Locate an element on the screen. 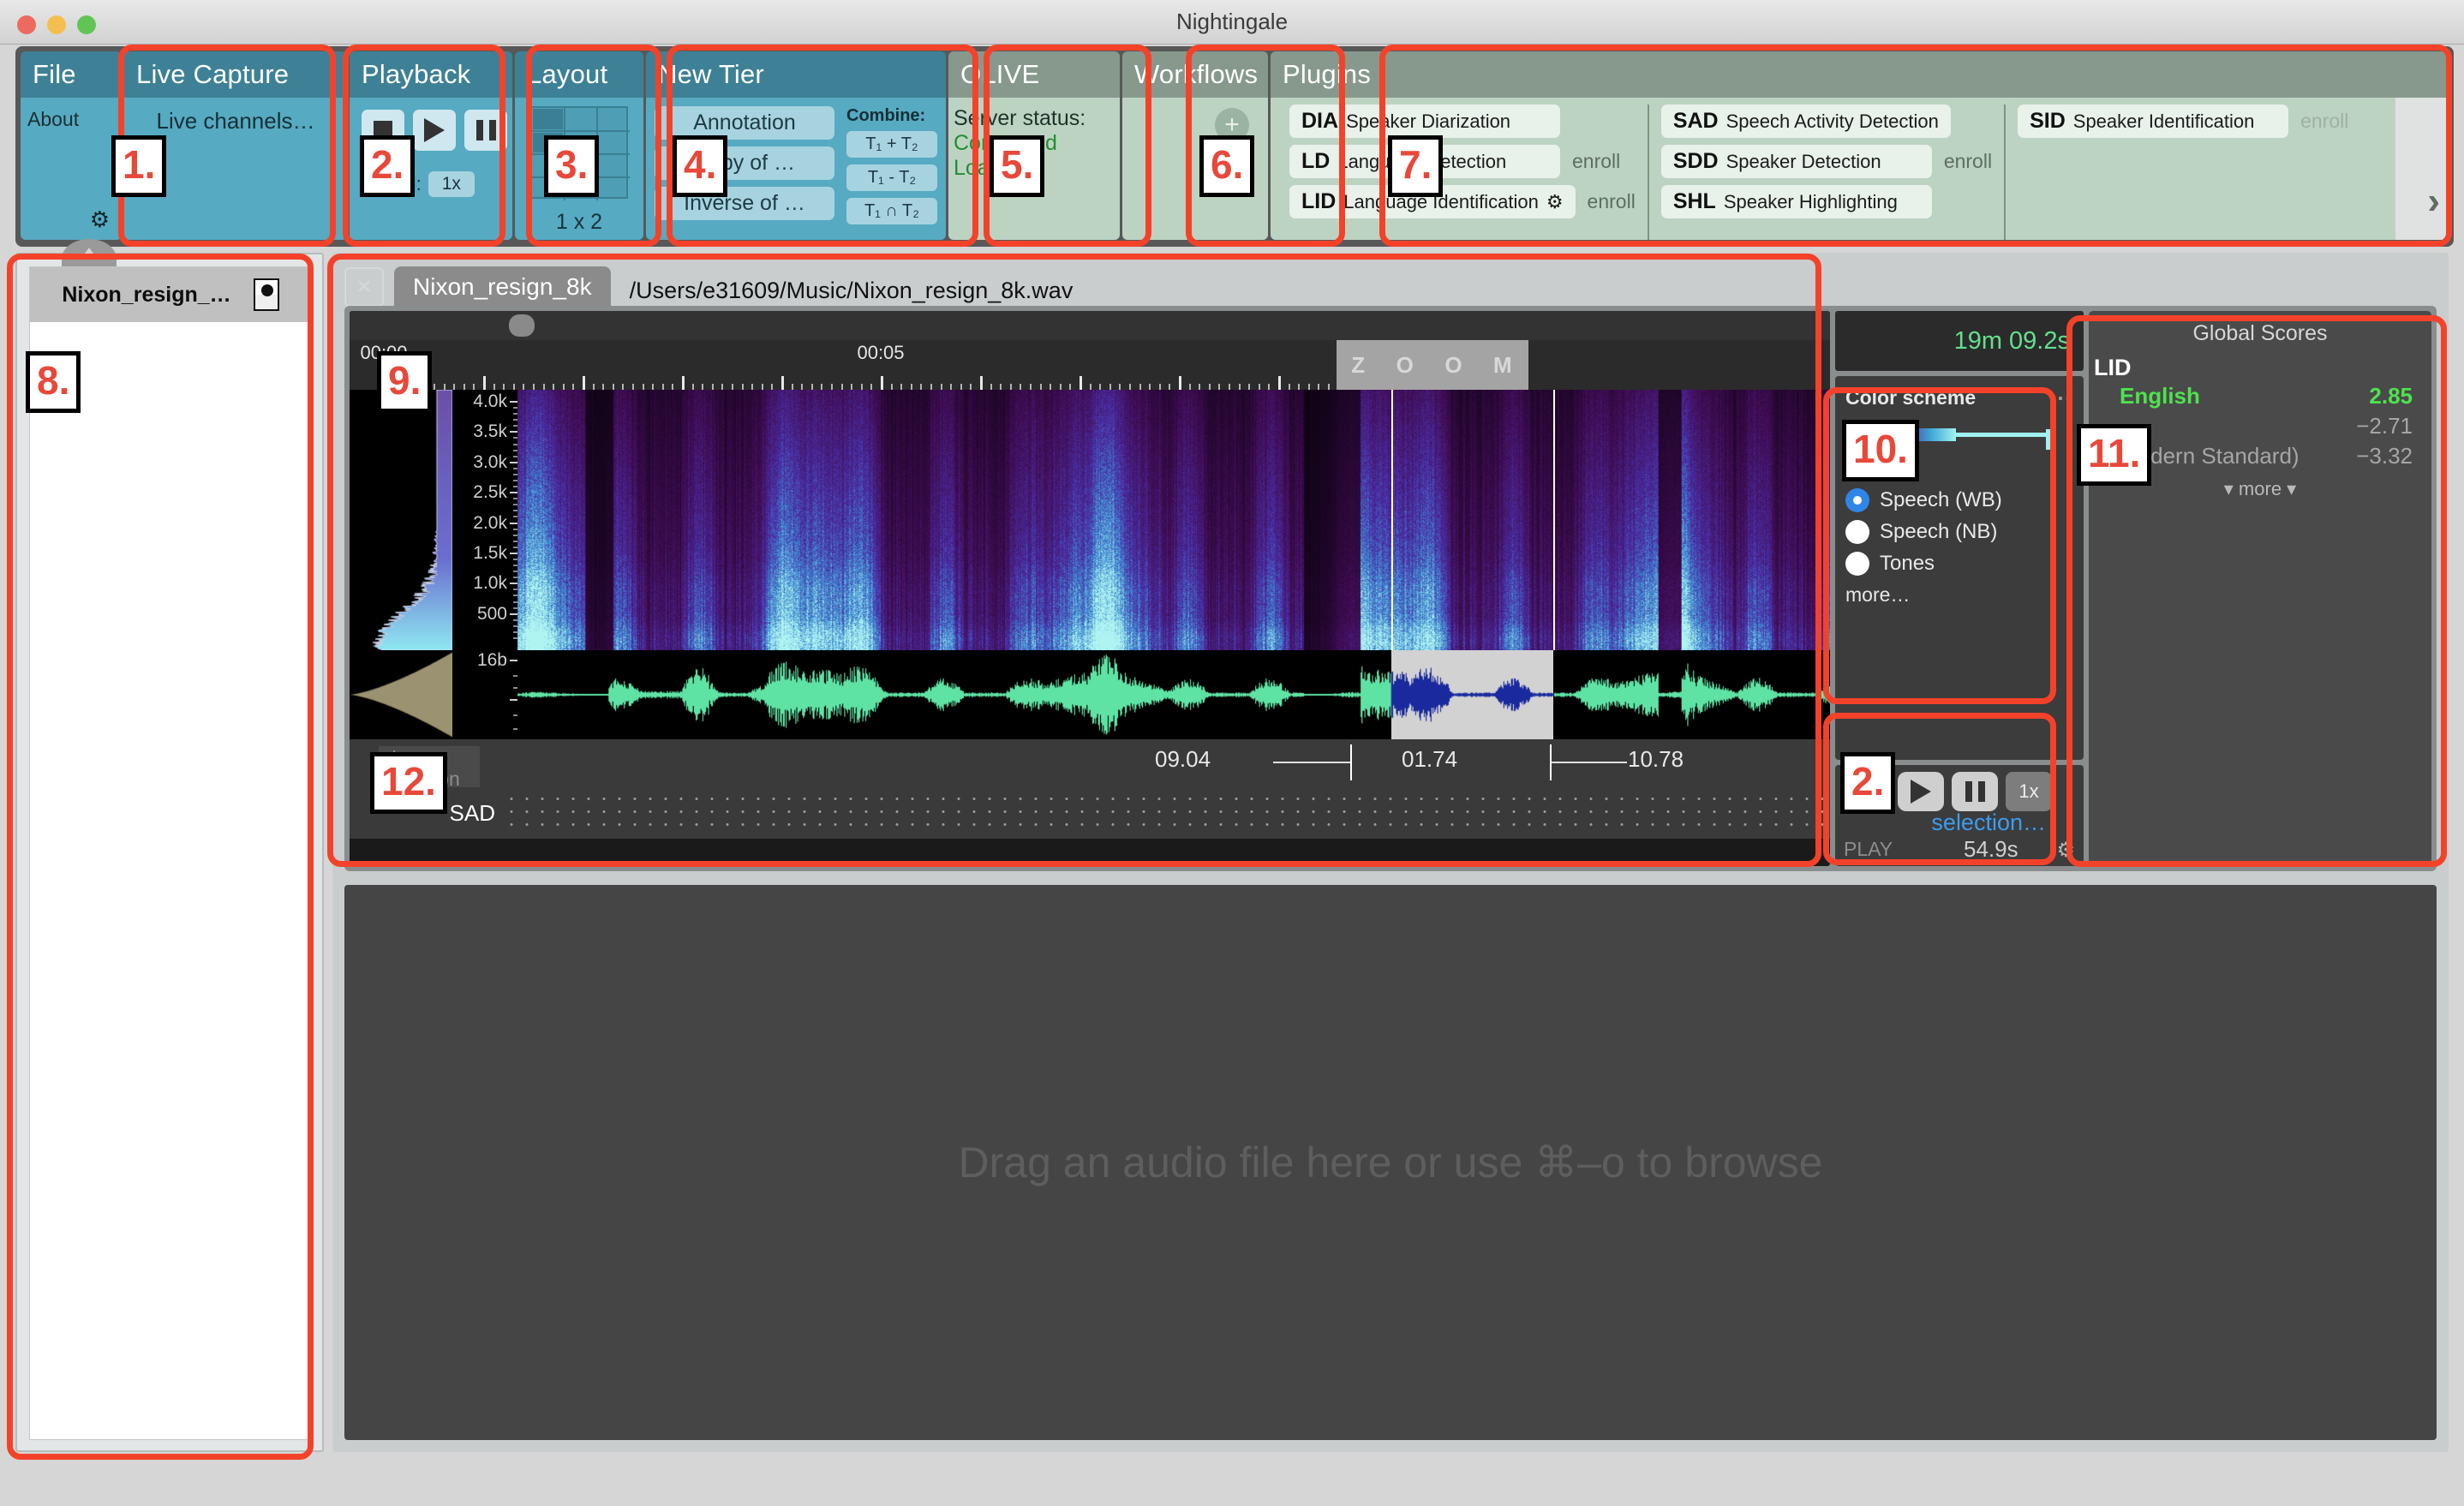 The width and height of the screenshot is (2464, 1506). plugin-row: SID Speaker Identification enroll is located at coordinates (2183, 121).